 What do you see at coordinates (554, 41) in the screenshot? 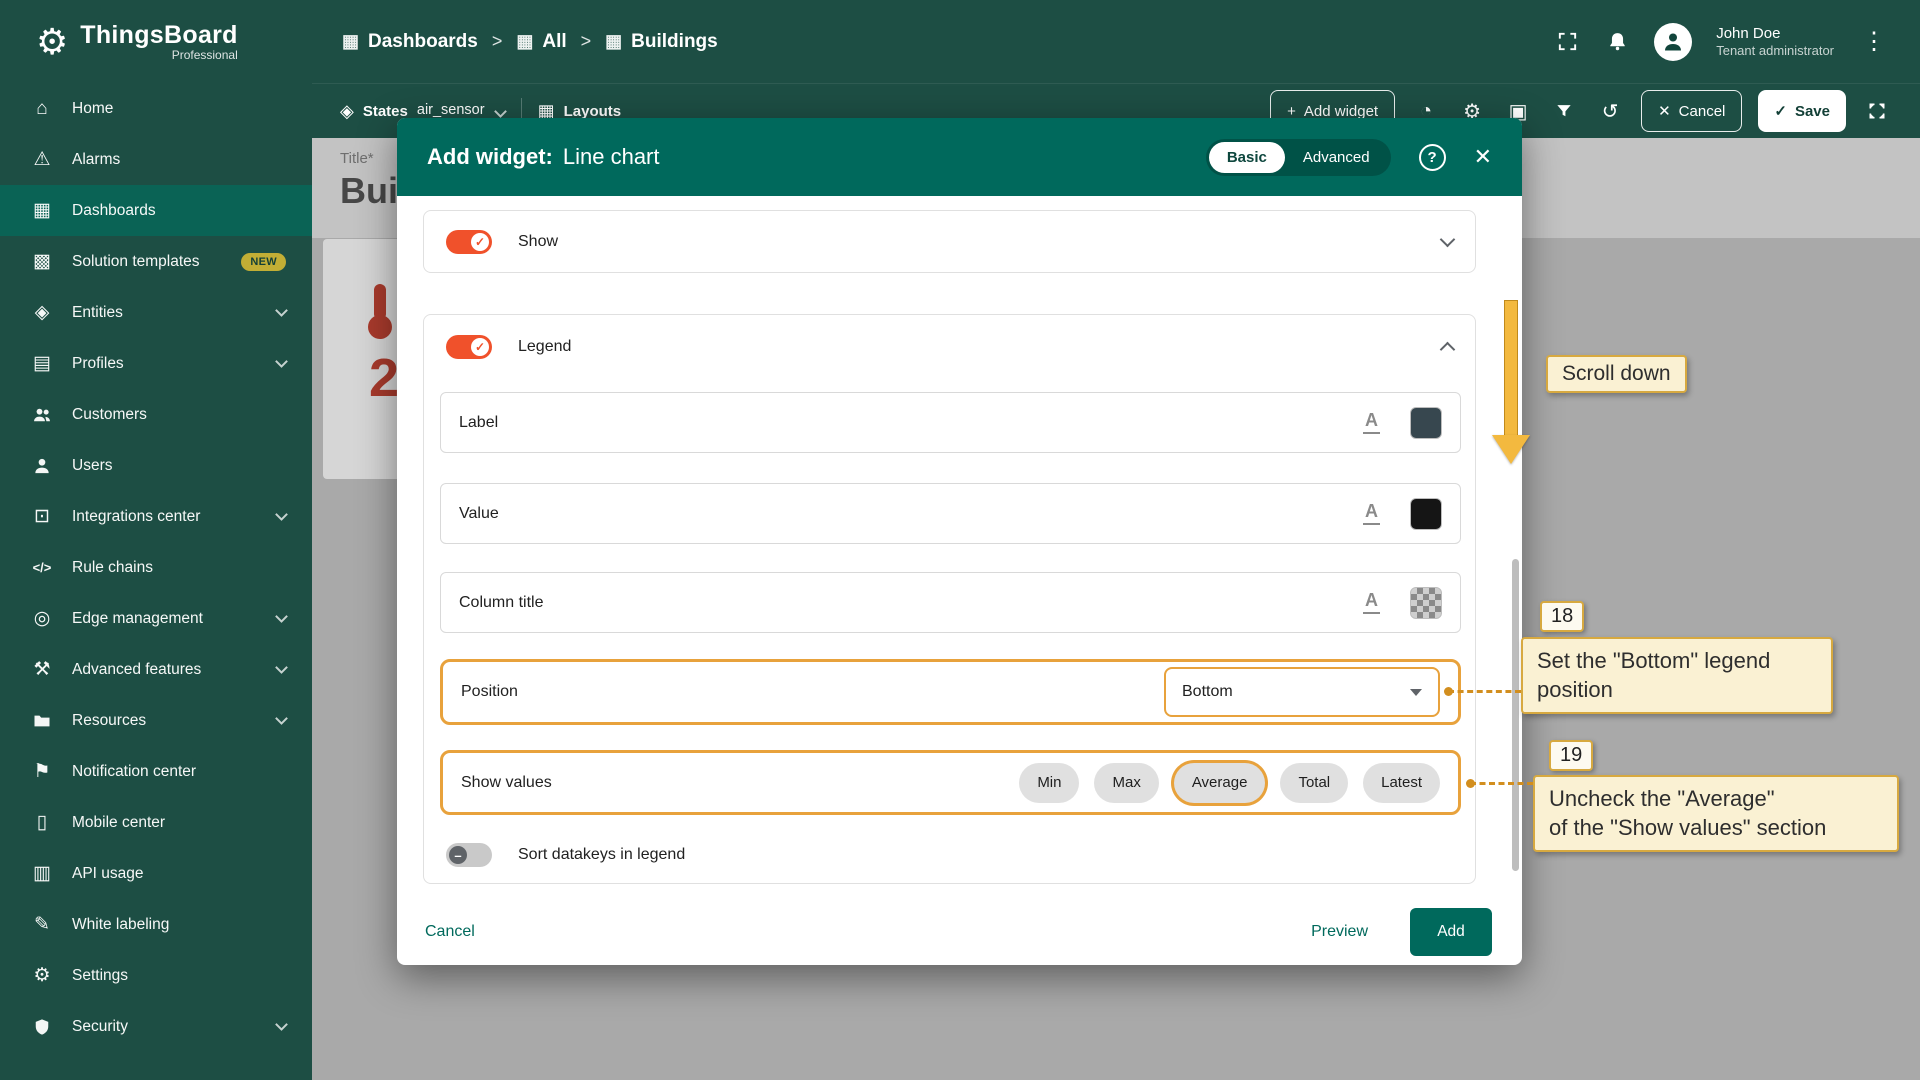
I see `breadcrumb-label: All` at bounding box center [554, 41].